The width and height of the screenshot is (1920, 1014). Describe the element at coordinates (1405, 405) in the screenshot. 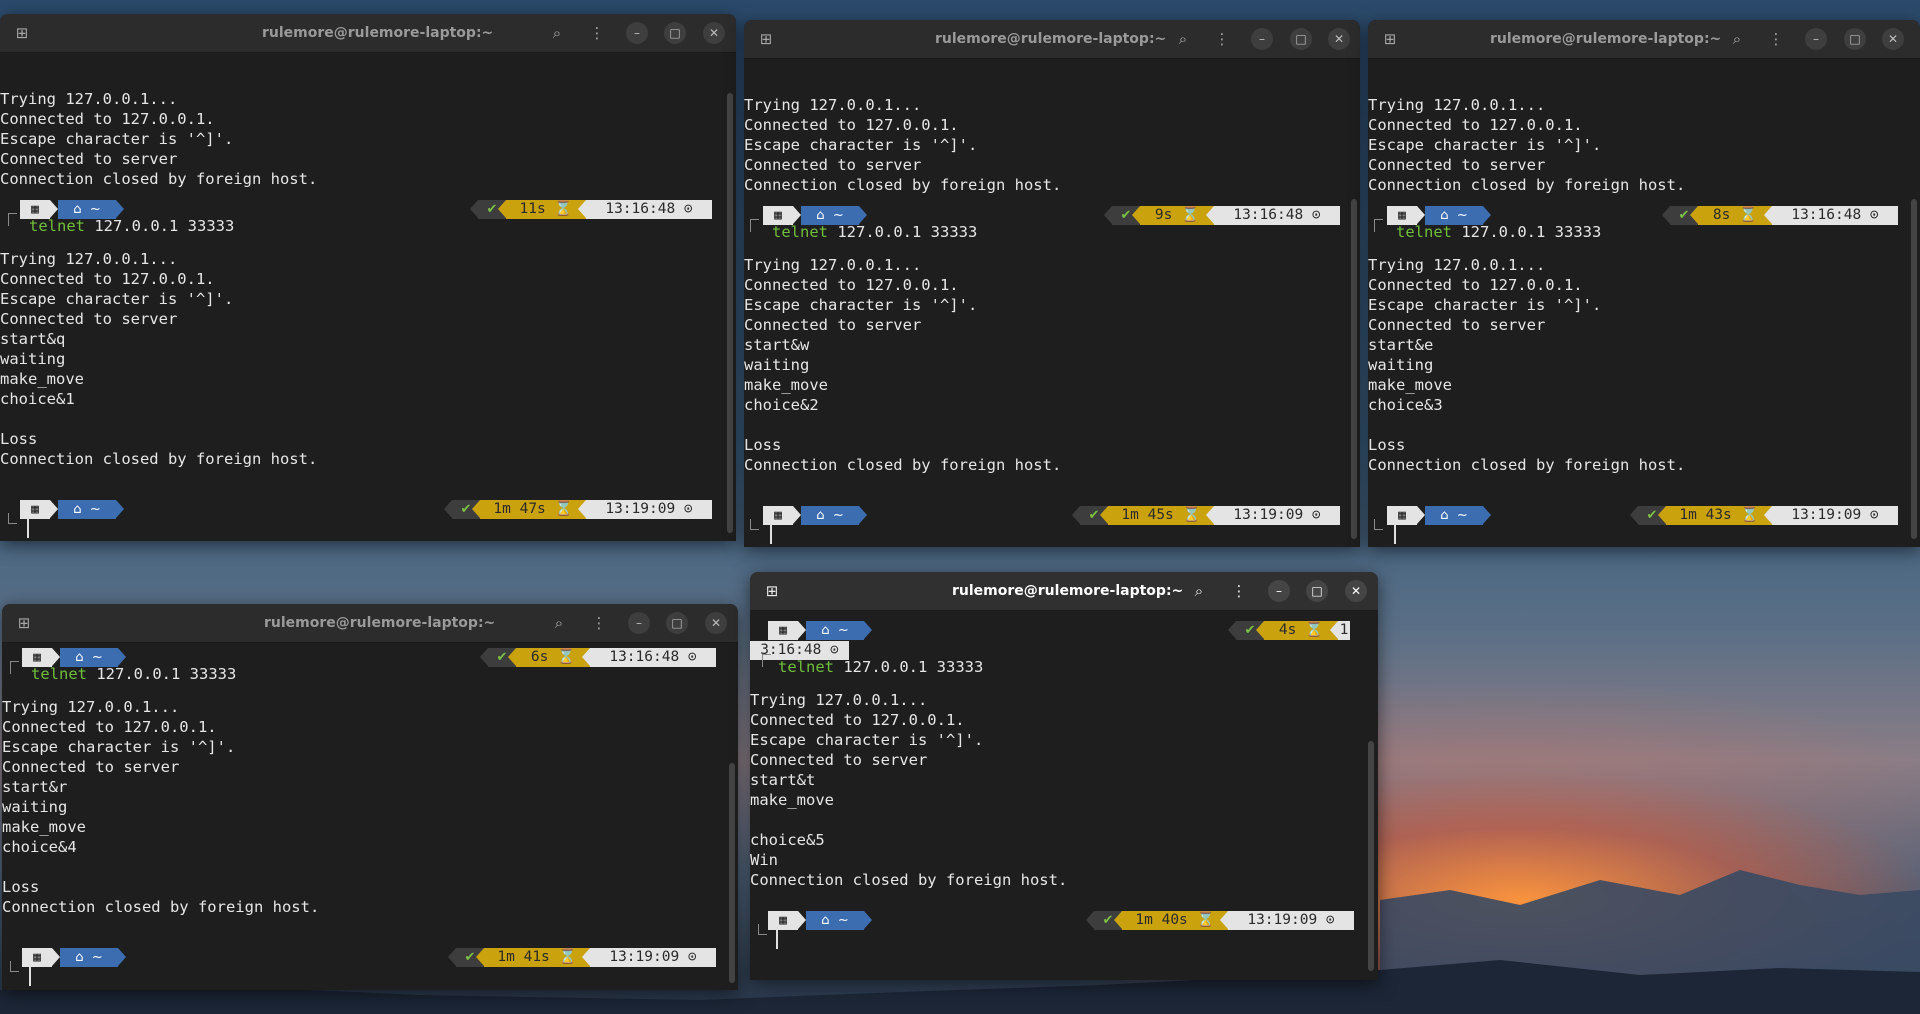

I see `output-line: choice&3` at that location.